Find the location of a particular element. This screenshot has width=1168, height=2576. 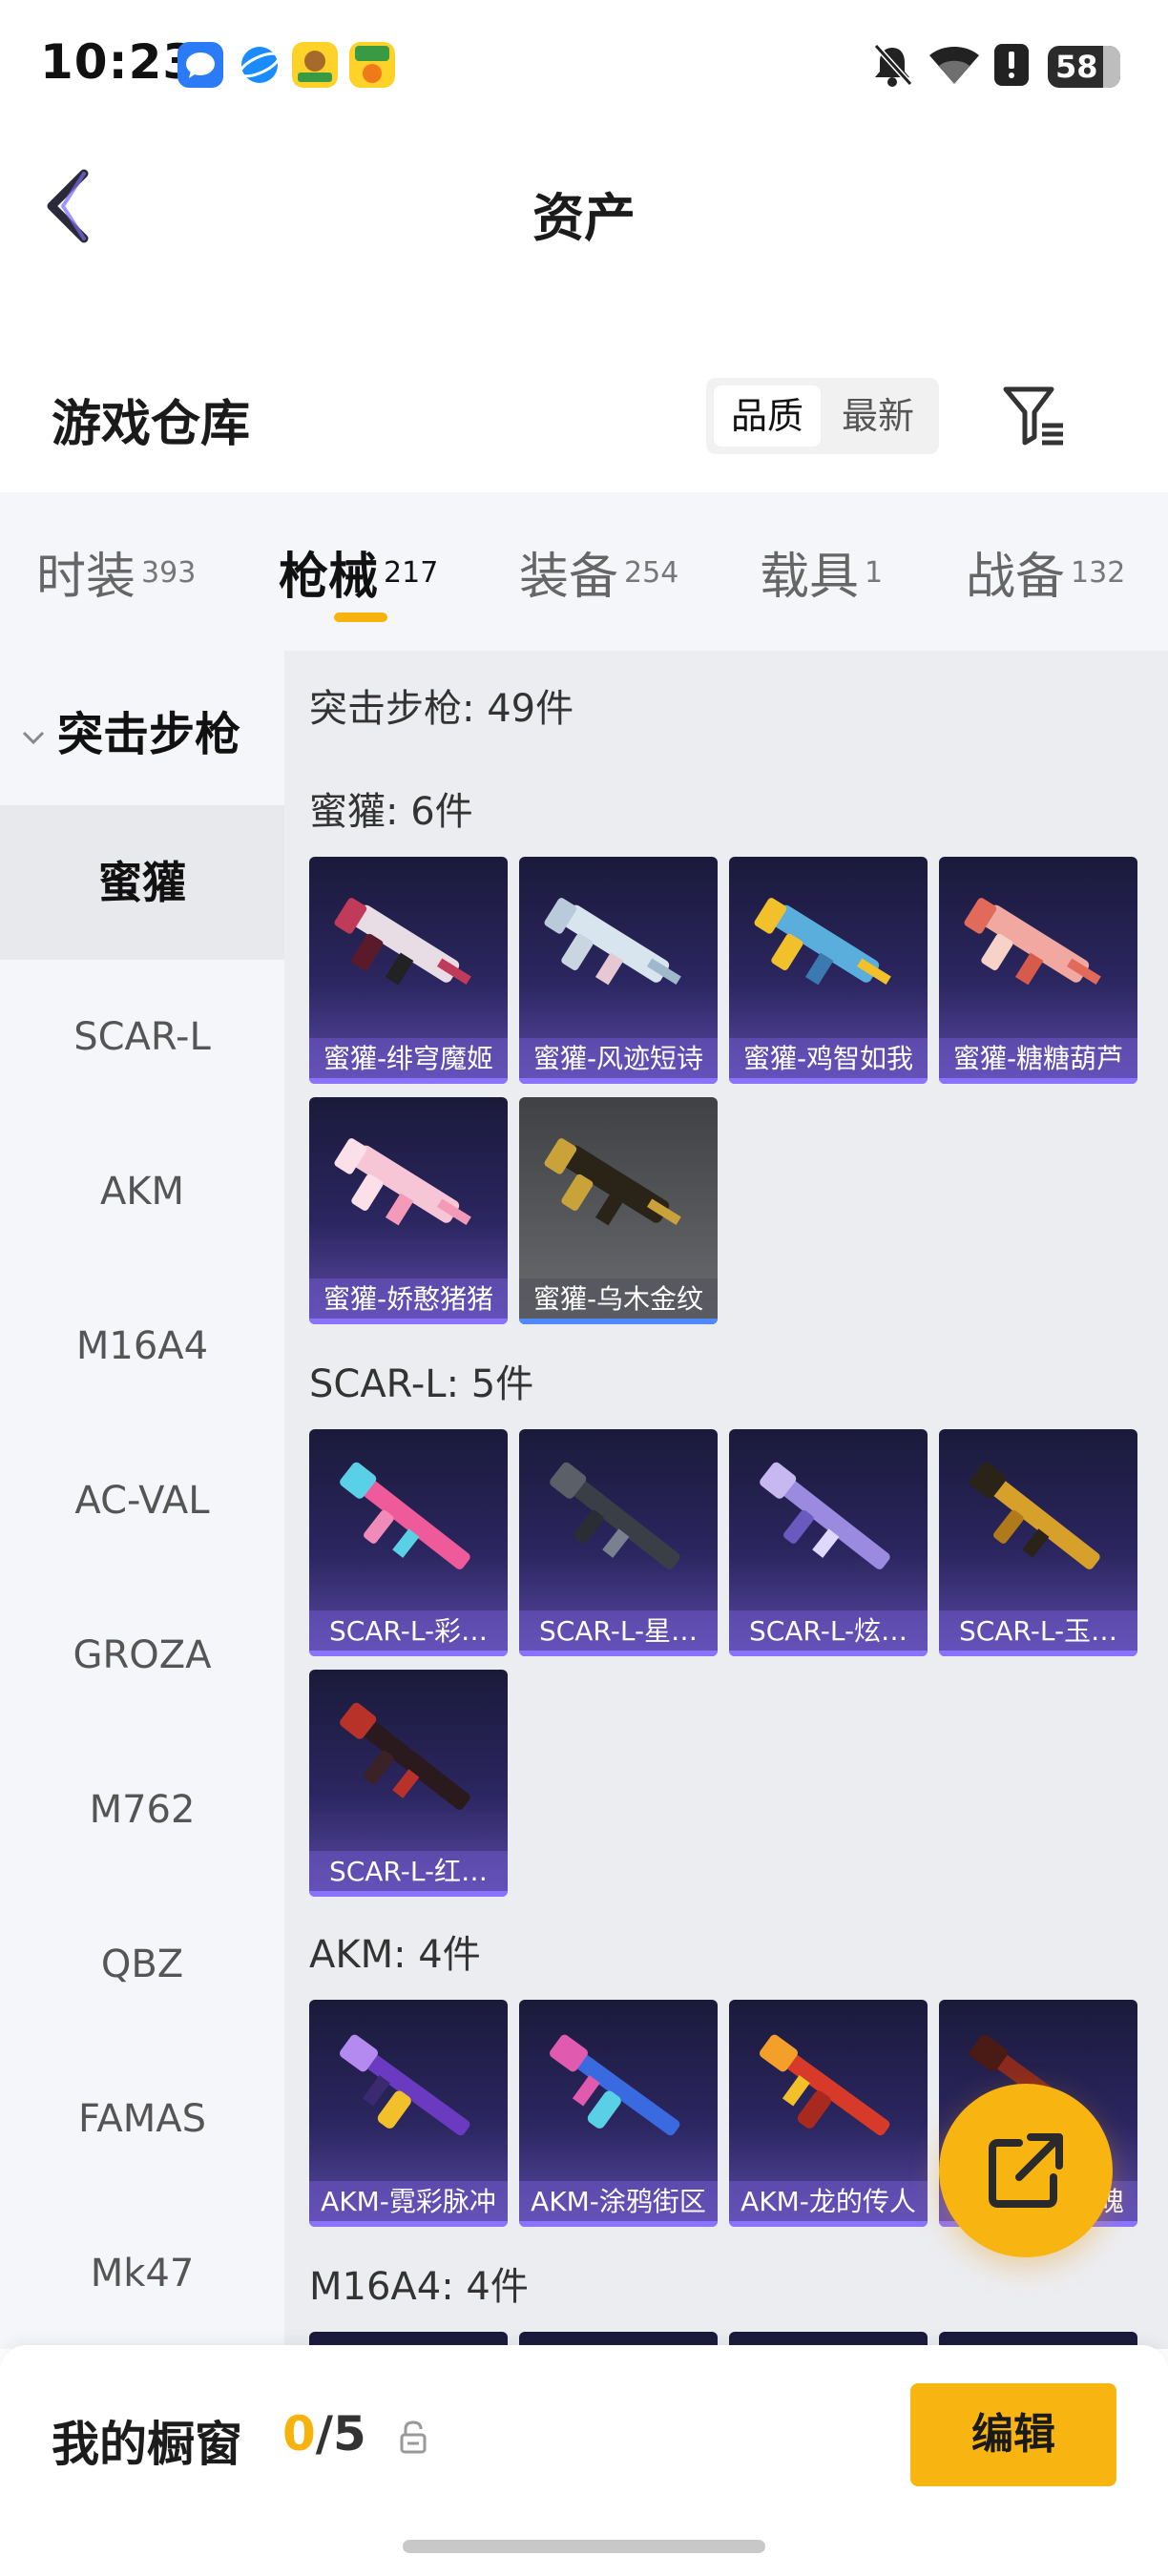

weapon-card: 蜜獾-娇憨猪猪 is located at coordinates (408, 1210).